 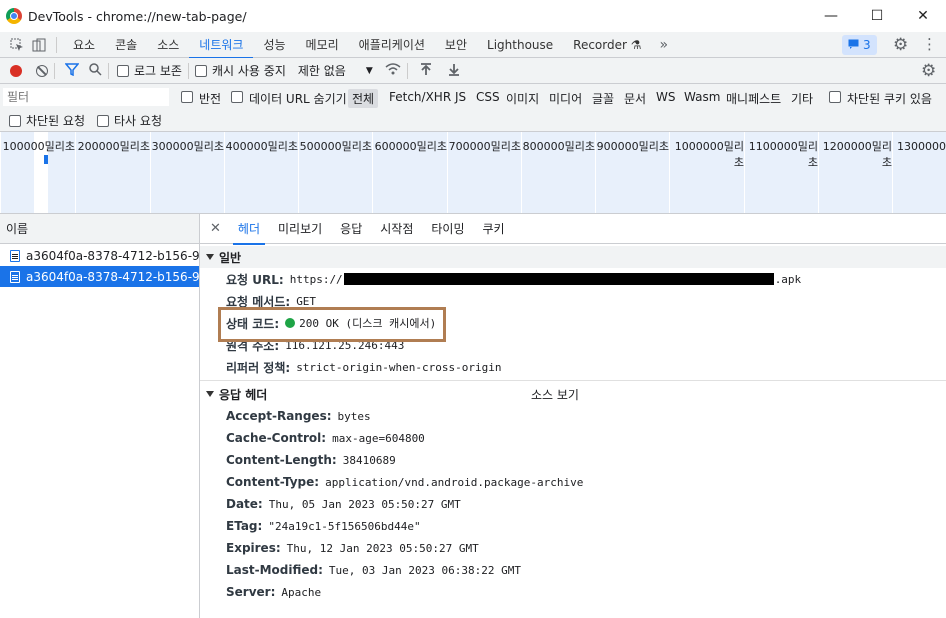 What do you see at coordinates (753, 98) in the screenshot?
I see `filter-type-manifest: 매니페스트` at bounding box center [753, 98].